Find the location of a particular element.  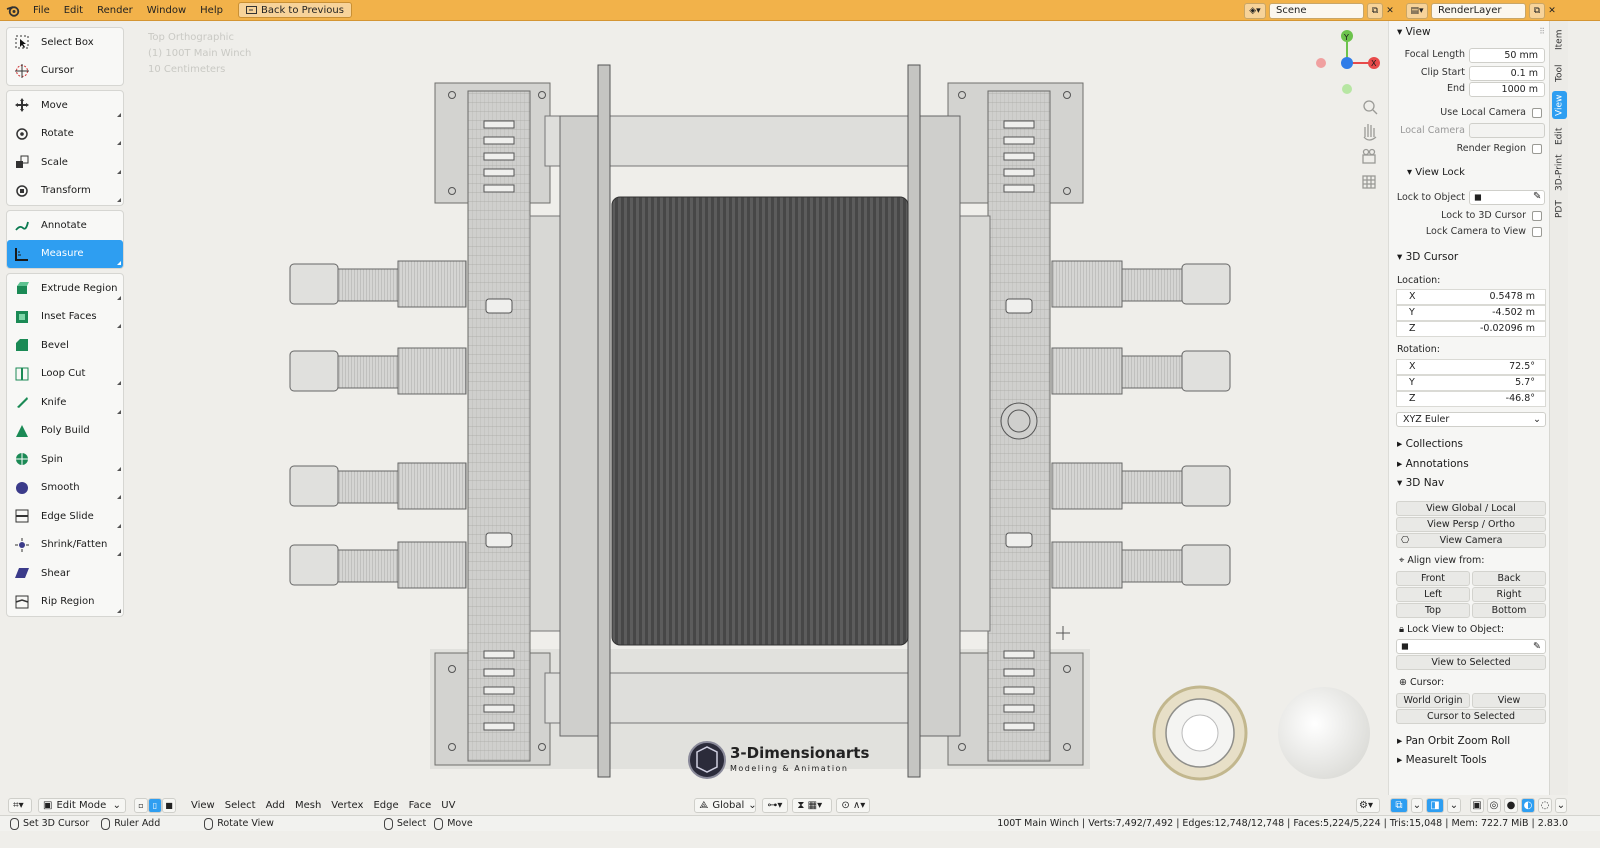

close-layer-icon: ✕ is located at coordinates (1552, 11).